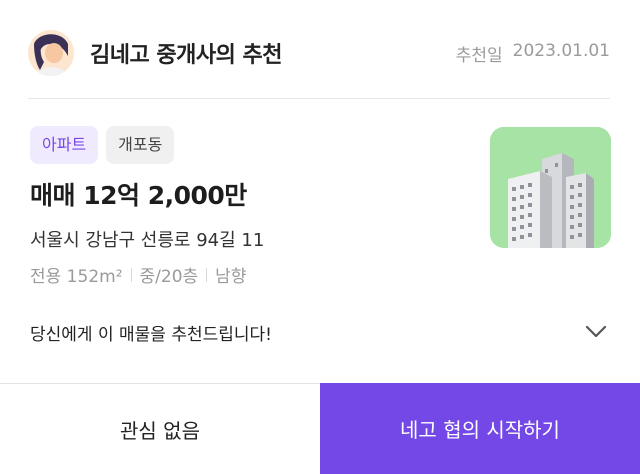 The height and width of the screenshot is (474, 640). I want to click on listing-direction: 남향, so click(231, 277).